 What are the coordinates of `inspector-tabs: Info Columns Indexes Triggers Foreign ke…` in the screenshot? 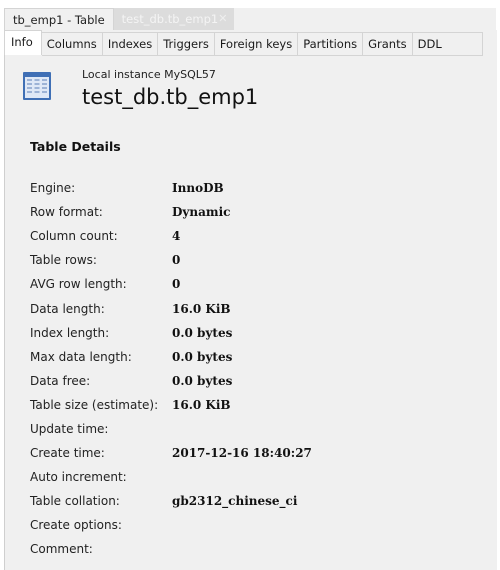 It's located at (243, 43).